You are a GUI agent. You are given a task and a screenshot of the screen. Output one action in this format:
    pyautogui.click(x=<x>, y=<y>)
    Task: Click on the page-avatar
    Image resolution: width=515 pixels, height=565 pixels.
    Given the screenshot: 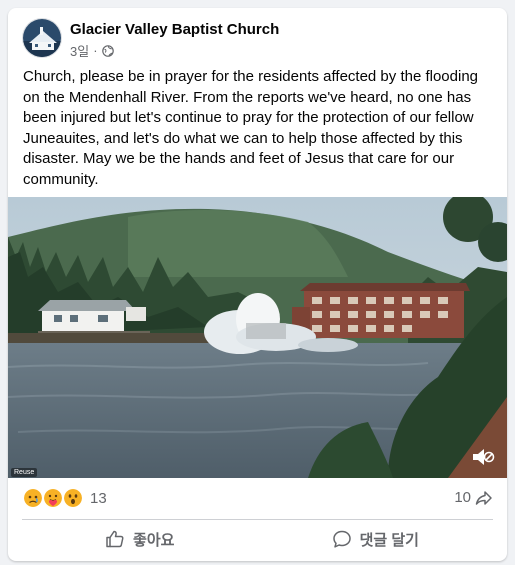 What is the action you would take?
    pyautogui.click(x=42, y=38)
    